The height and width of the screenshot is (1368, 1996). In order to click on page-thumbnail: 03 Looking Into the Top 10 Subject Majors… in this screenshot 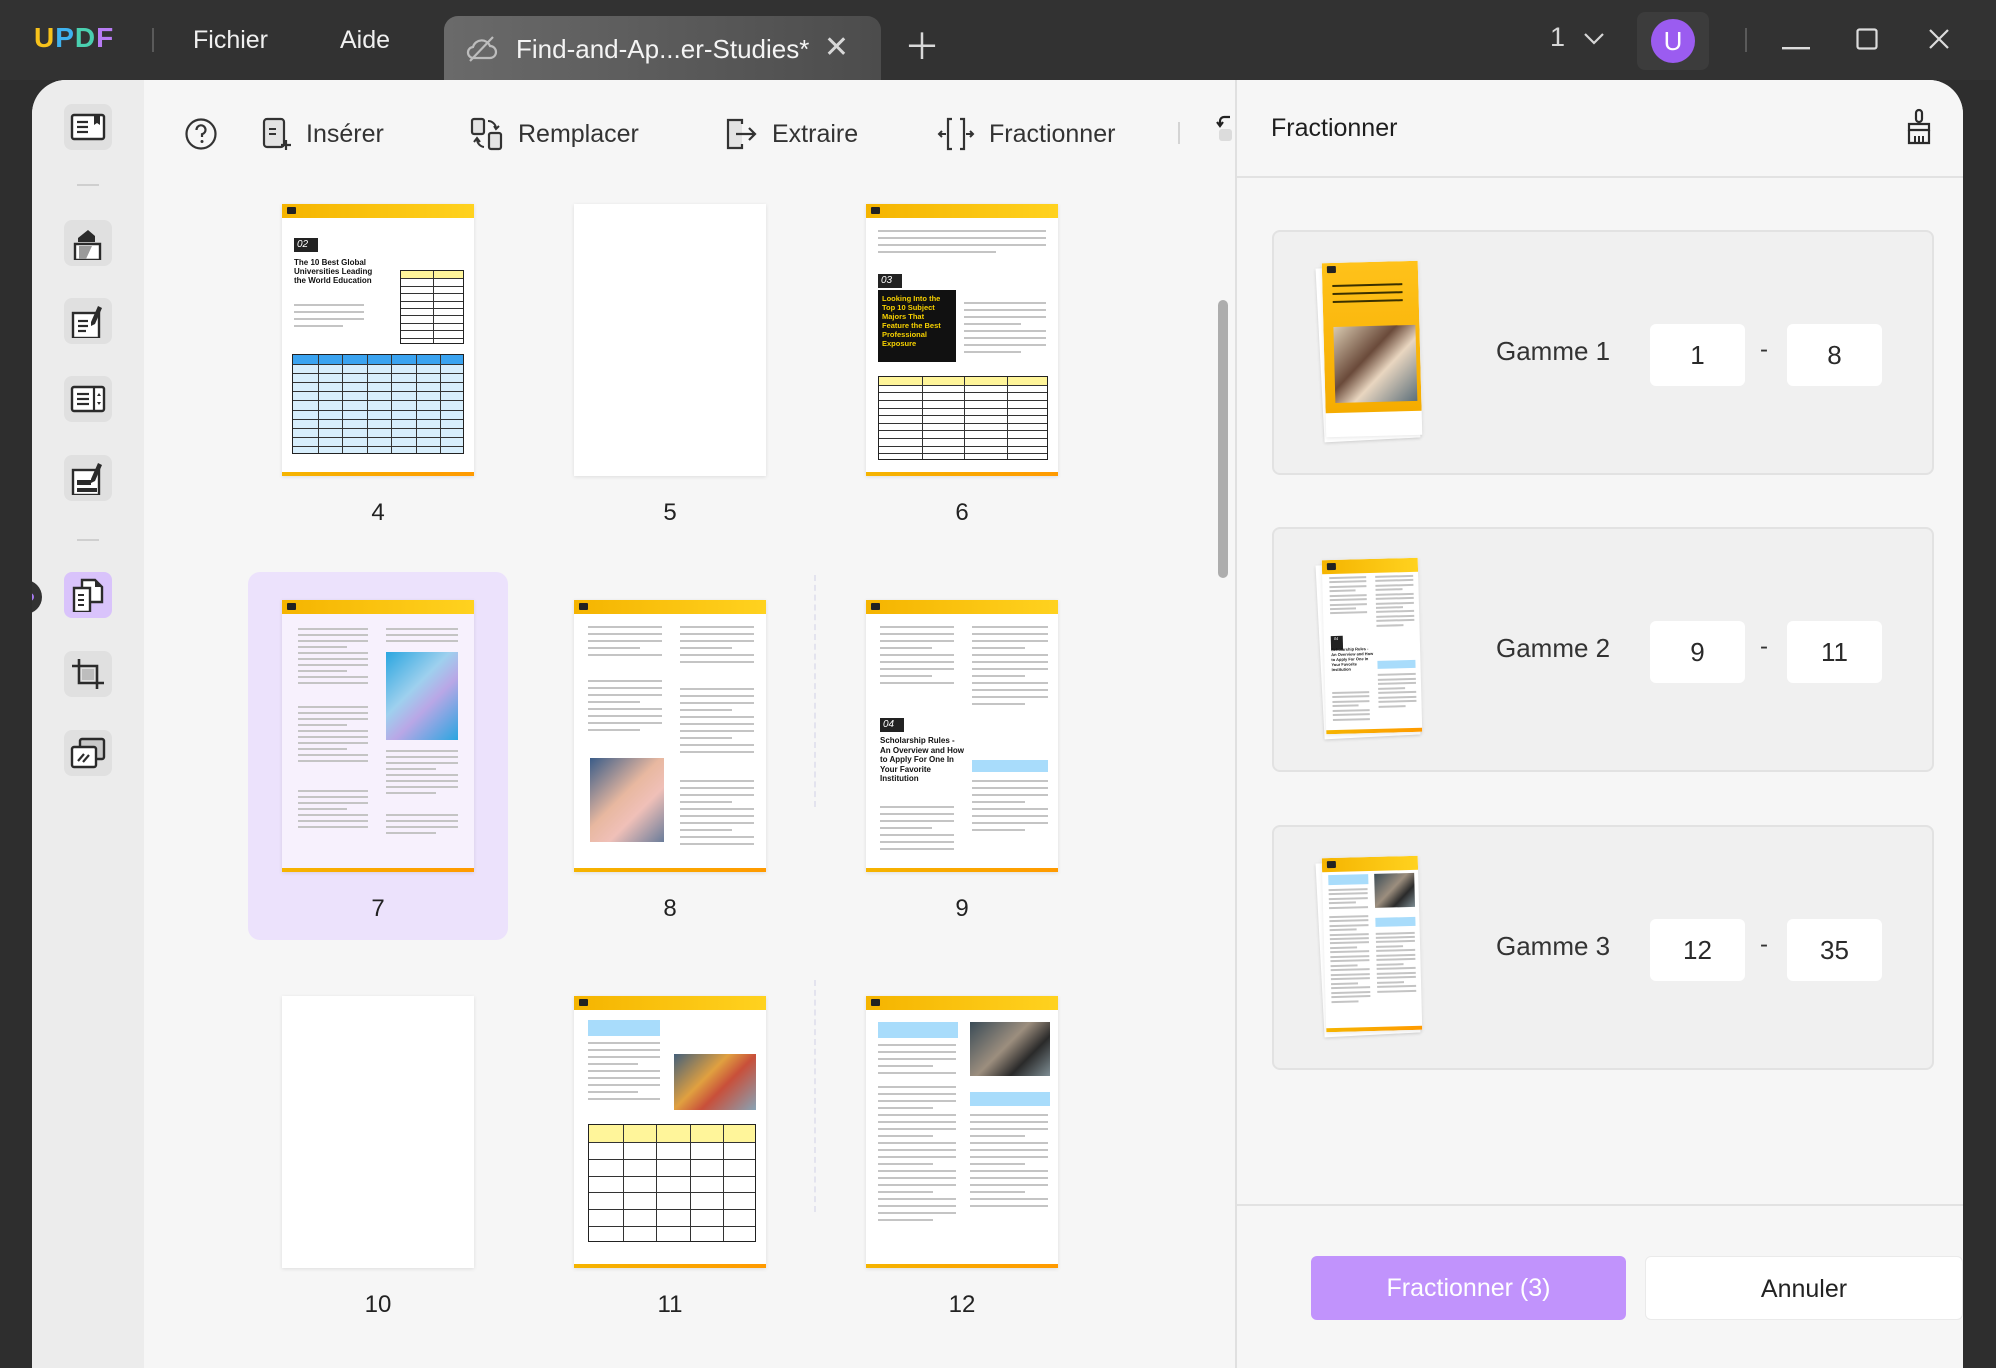, I will do `click(962, 340)`.